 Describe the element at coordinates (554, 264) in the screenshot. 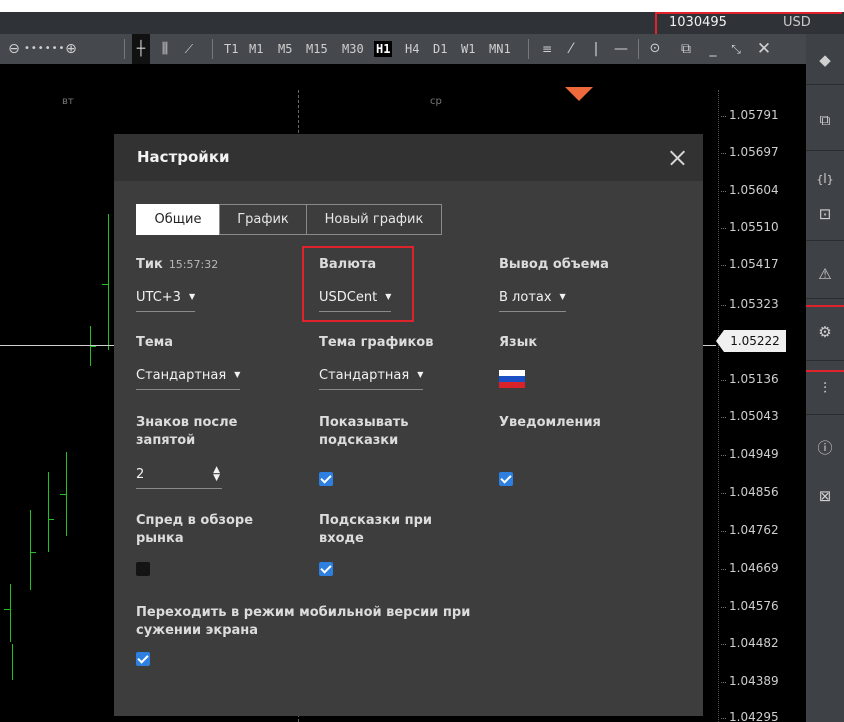

I see `volume-label: Вывод объема` at that location.